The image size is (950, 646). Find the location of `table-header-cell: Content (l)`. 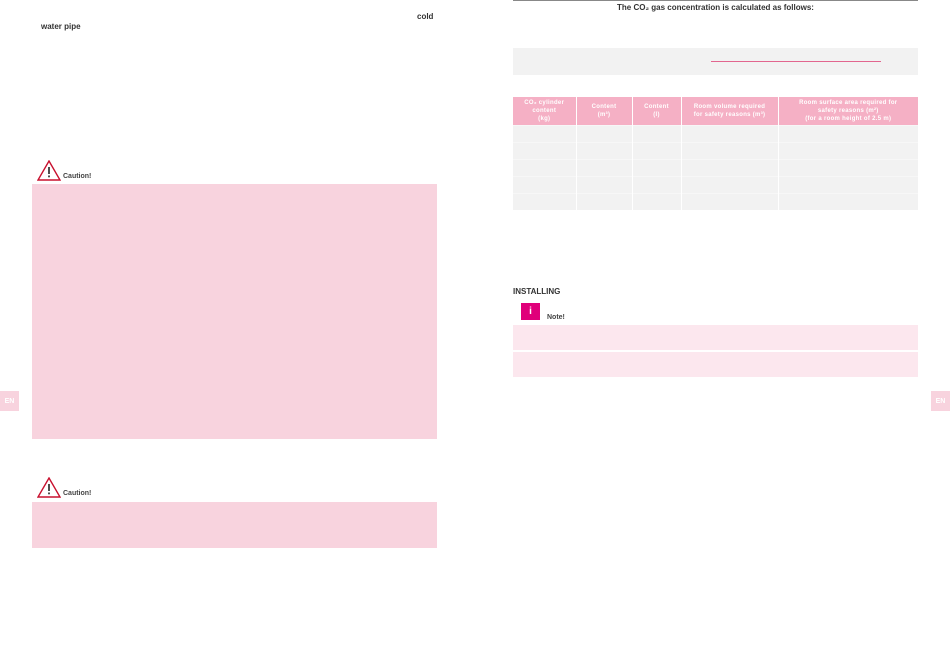

table-header-cell: Content (l) is located at coordinates (657, 111).